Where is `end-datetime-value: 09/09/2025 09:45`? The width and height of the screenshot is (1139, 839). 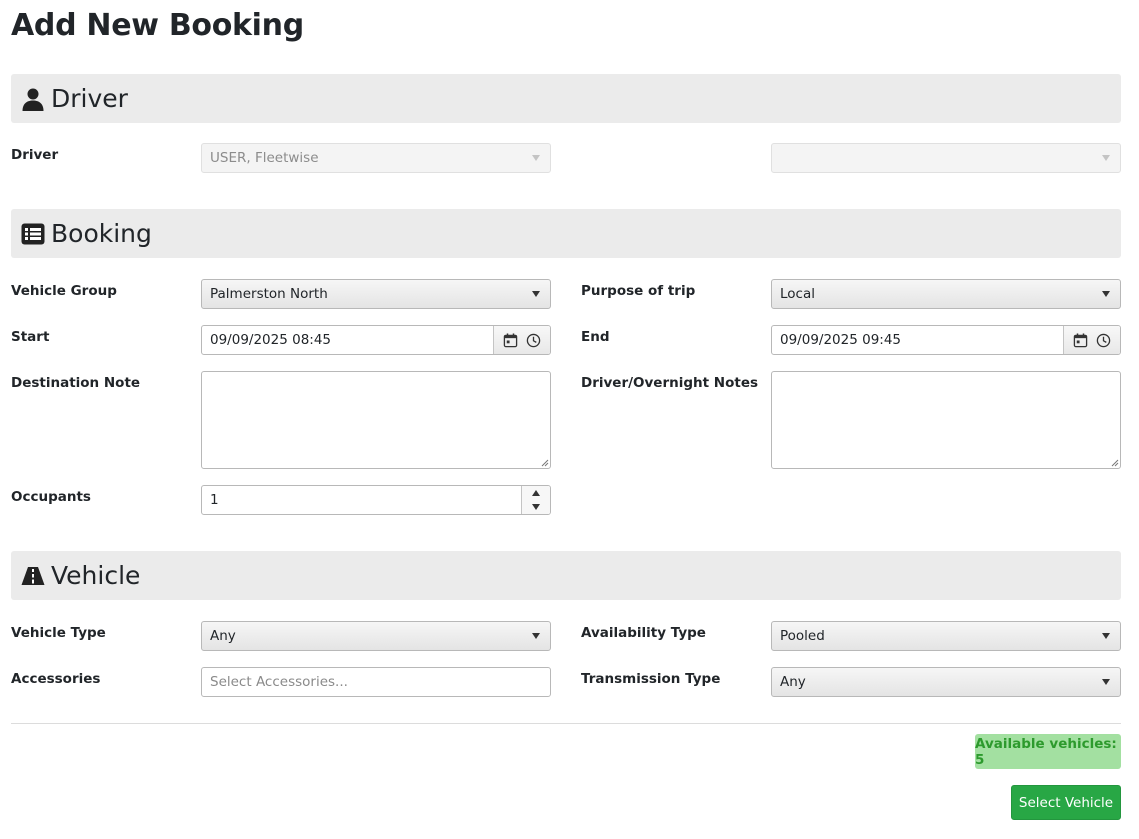
end-datetime-value: 09/09/2025 09:45 is located at coordinates (917, 340).